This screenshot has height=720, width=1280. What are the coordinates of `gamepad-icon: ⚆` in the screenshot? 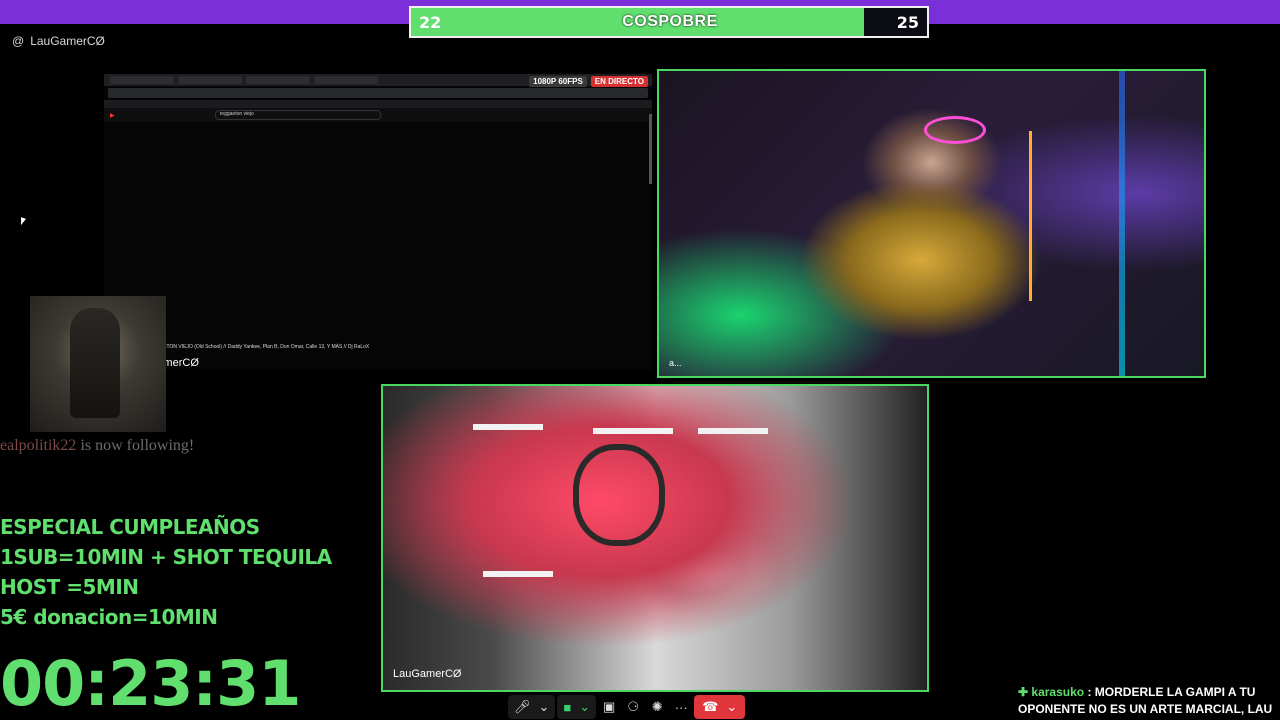 It's located at (633, 707).